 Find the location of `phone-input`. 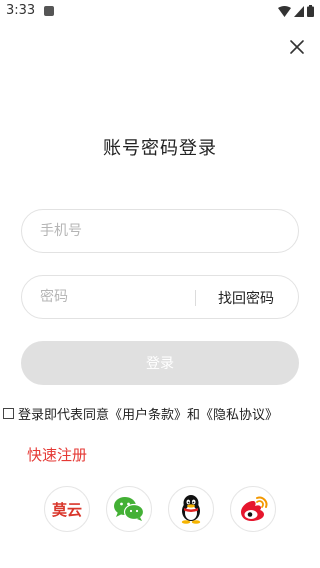

phone-input is located at coordinates (160, 231).